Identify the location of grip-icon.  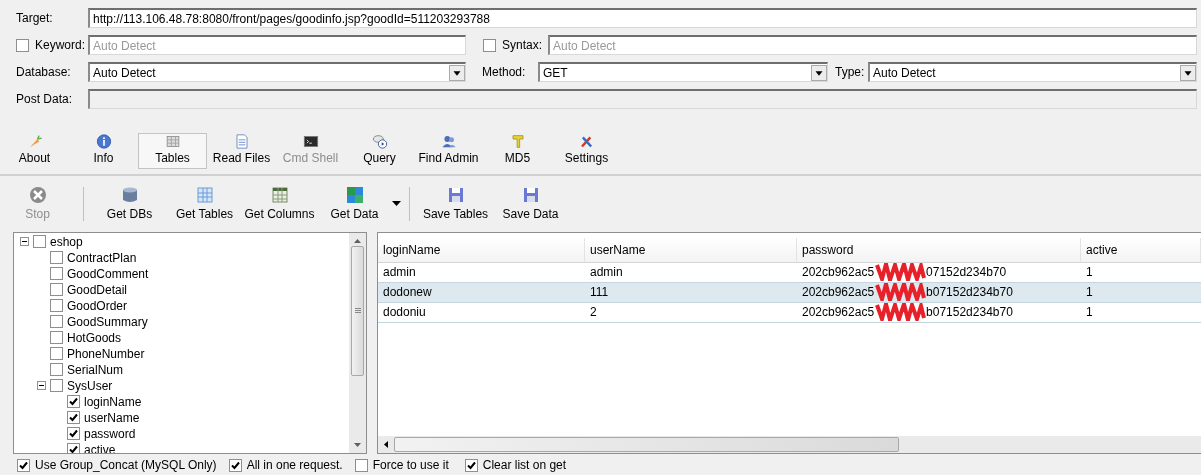
(357, 311).